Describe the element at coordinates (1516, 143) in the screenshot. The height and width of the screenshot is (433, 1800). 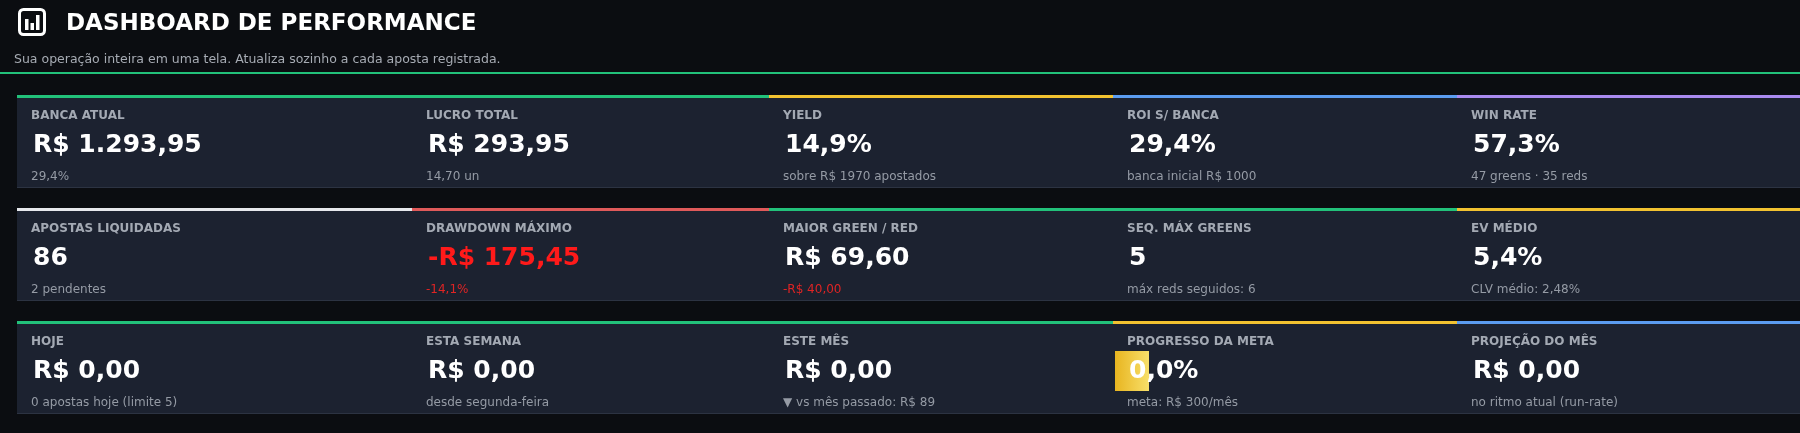
I see `metric-value: 57,3%` at that location.